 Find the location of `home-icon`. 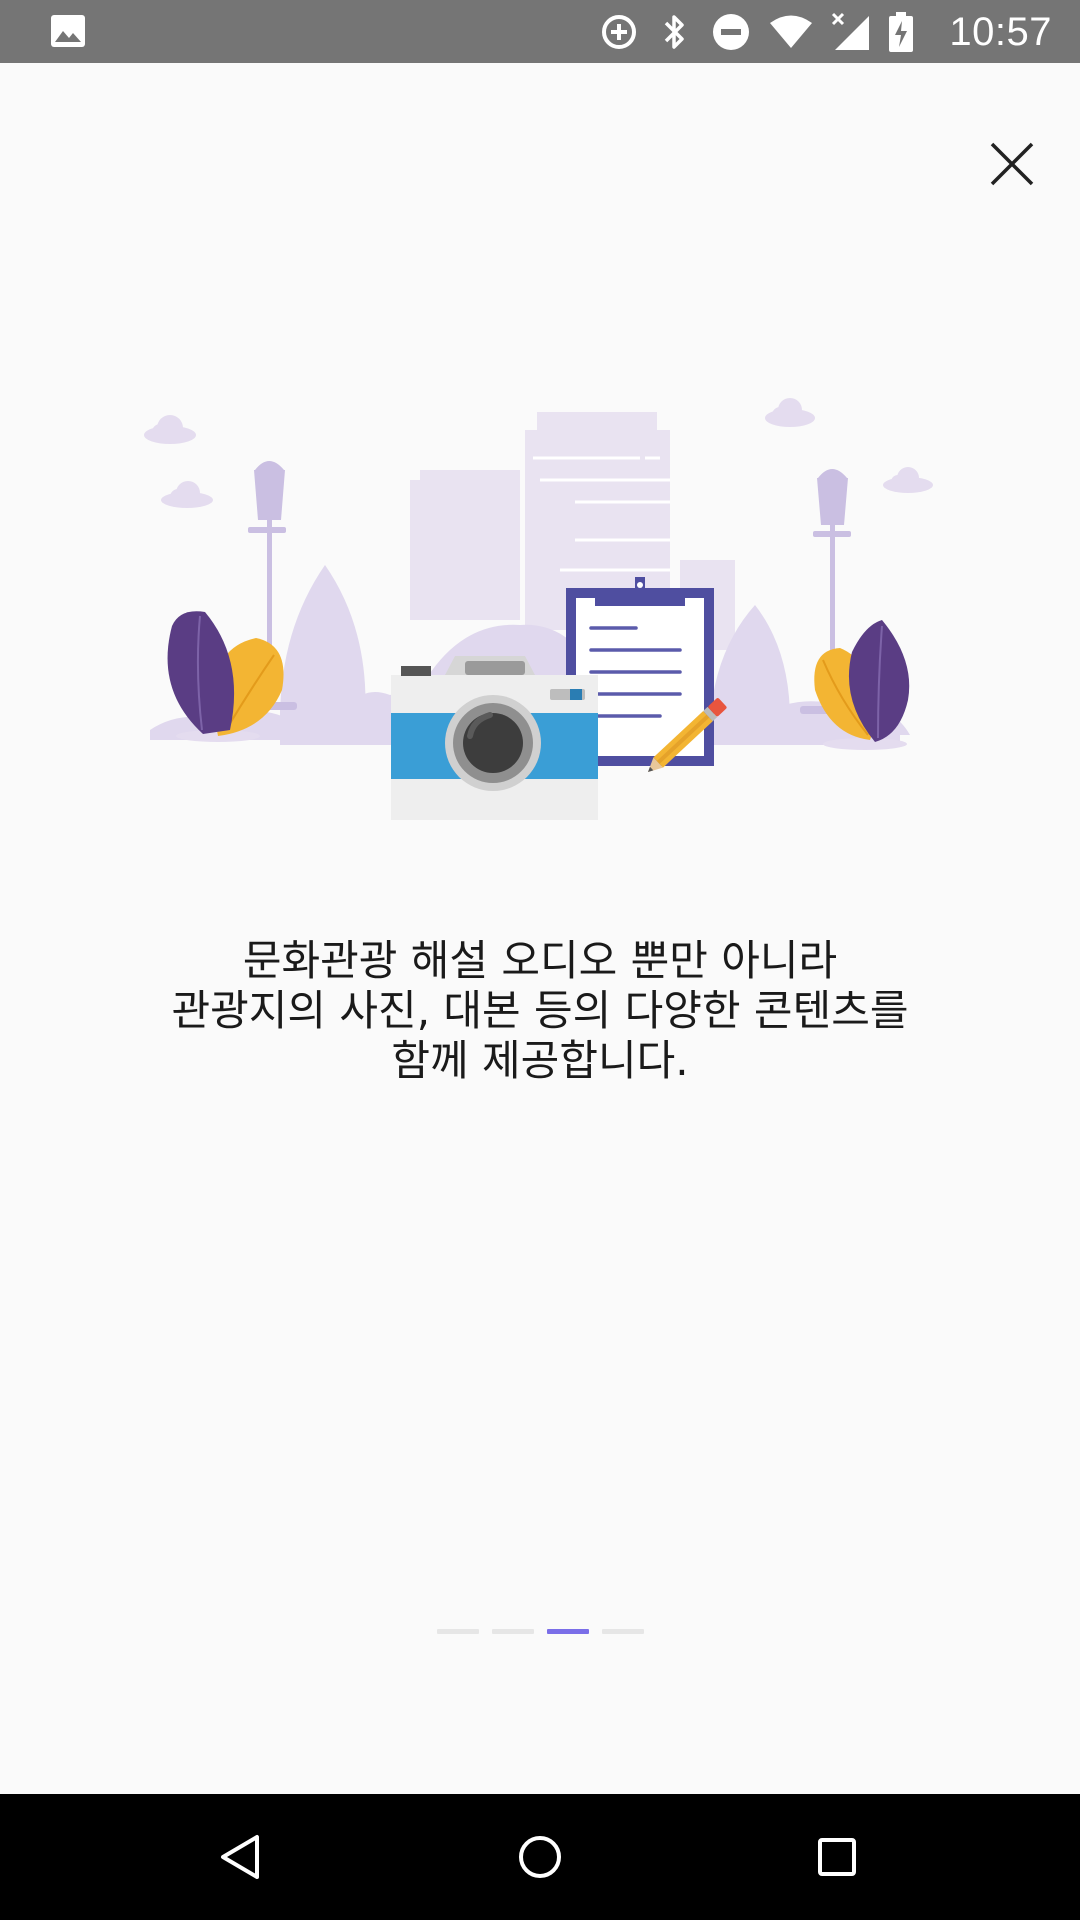

home-icon is located at coordinates (540, 1857).